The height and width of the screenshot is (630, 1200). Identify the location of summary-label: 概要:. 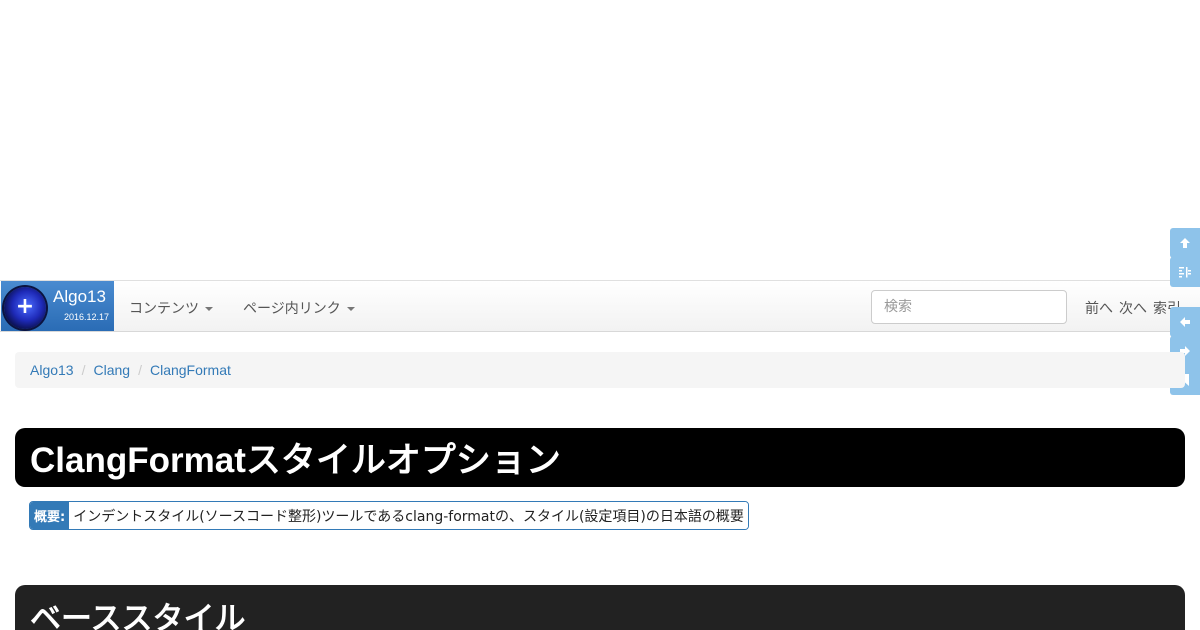
(50, 515).